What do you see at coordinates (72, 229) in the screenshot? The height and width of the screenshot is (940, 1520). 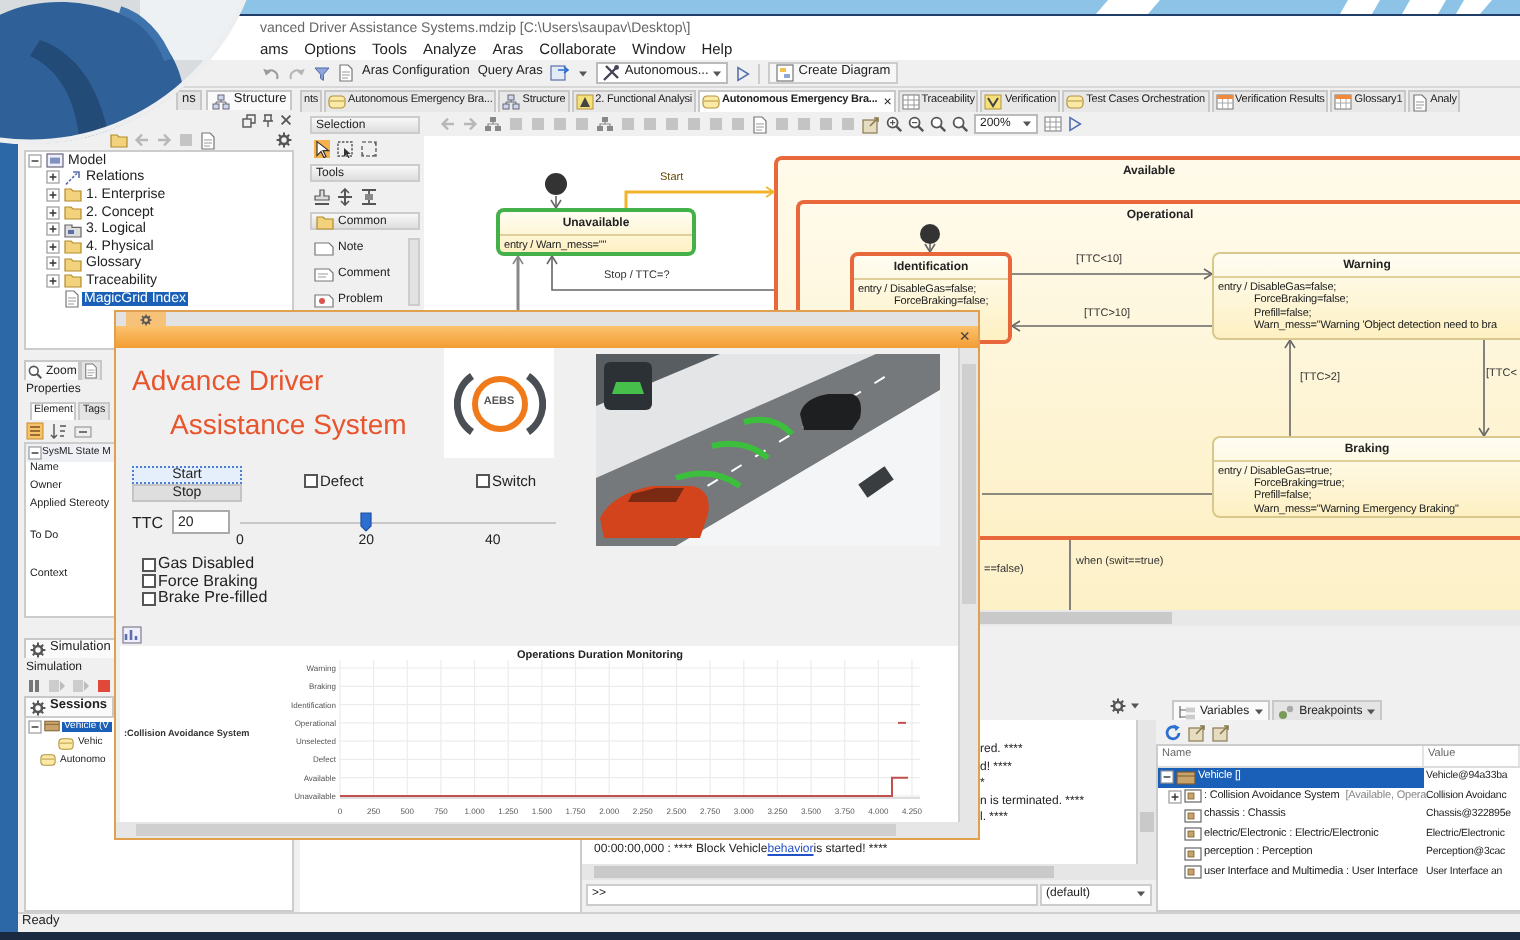 I see `package-icon` at bounding box center [72, 229].